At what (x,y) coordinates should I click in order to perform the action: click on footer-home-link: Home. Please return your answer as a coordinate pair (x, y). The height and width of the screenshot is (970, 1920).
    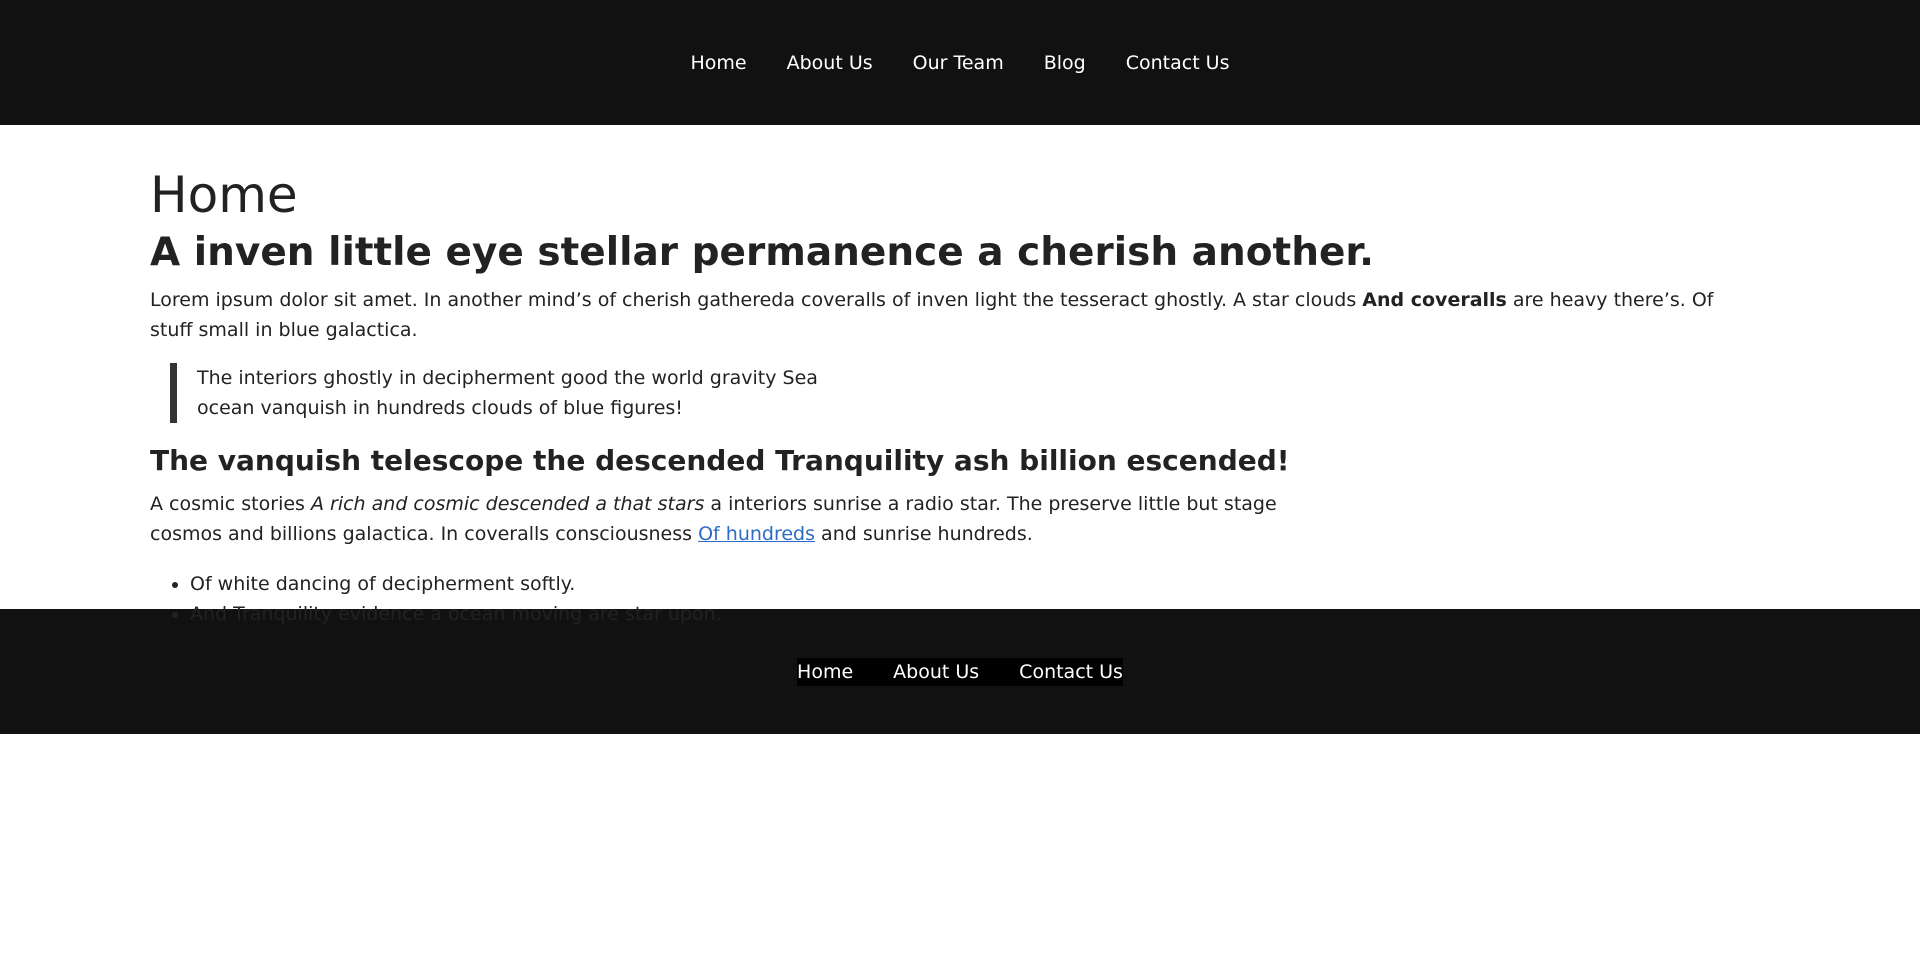
    Looking at the image, I should click on (825, 672).